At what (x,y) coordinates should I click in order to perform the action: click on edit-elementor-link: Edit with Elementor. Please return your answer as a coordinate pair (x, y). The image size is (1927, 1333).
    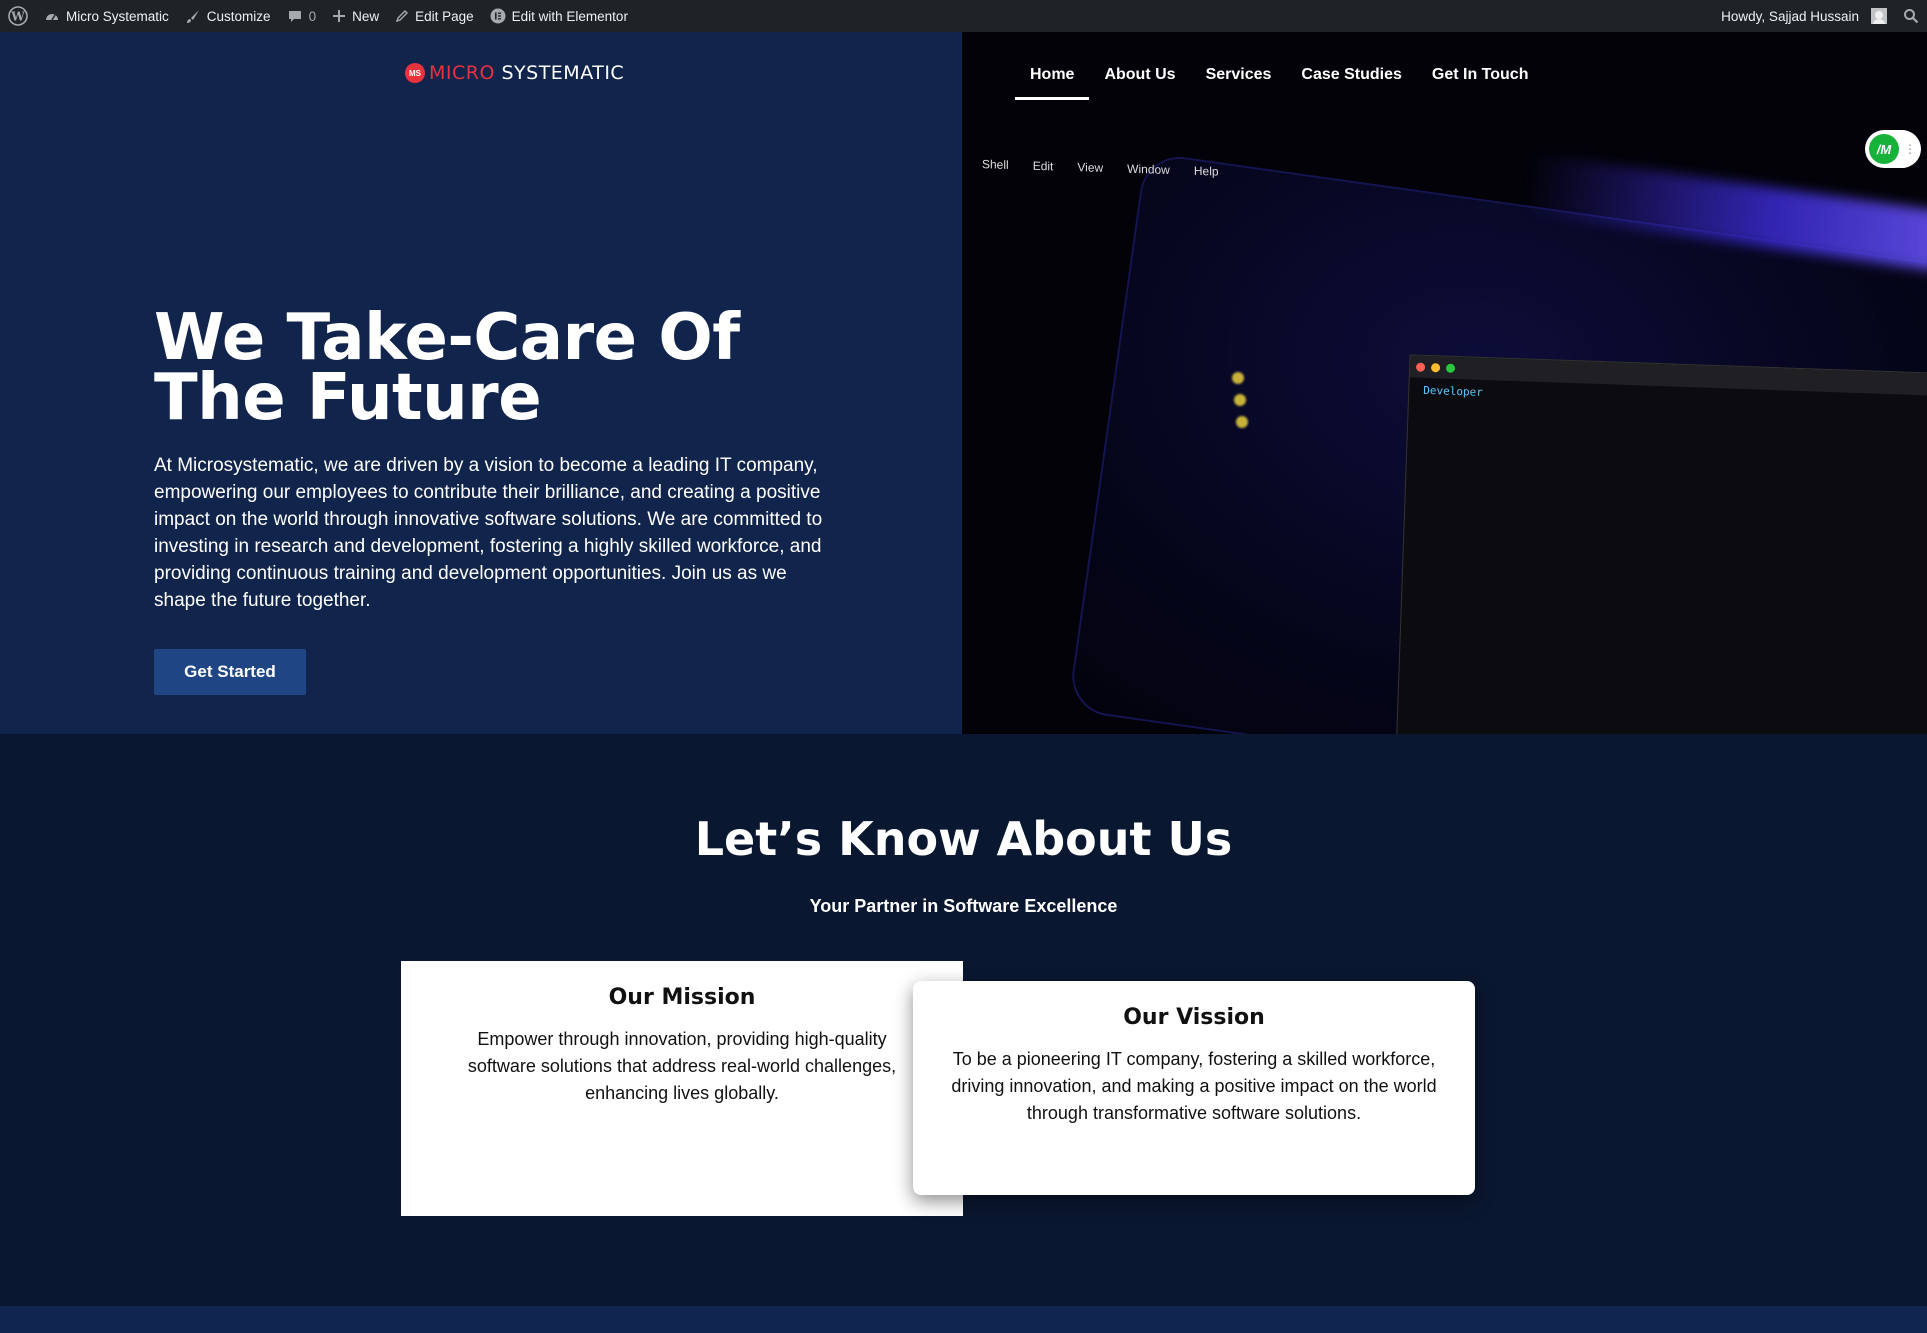
    Looking at the image, I should click on (559, 16).